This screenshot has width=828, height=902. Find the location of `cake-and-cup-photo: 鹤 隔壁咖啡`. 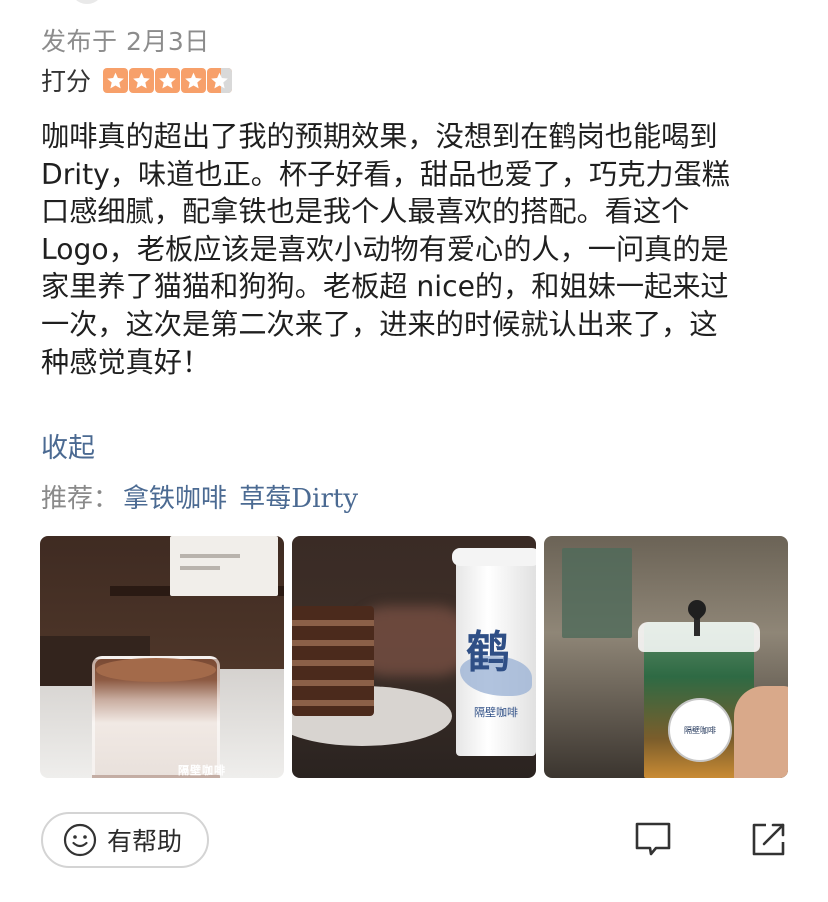

cake-and-cup-photo: 鹤 隔壁咖啡 is located at coordinates (414, 657).